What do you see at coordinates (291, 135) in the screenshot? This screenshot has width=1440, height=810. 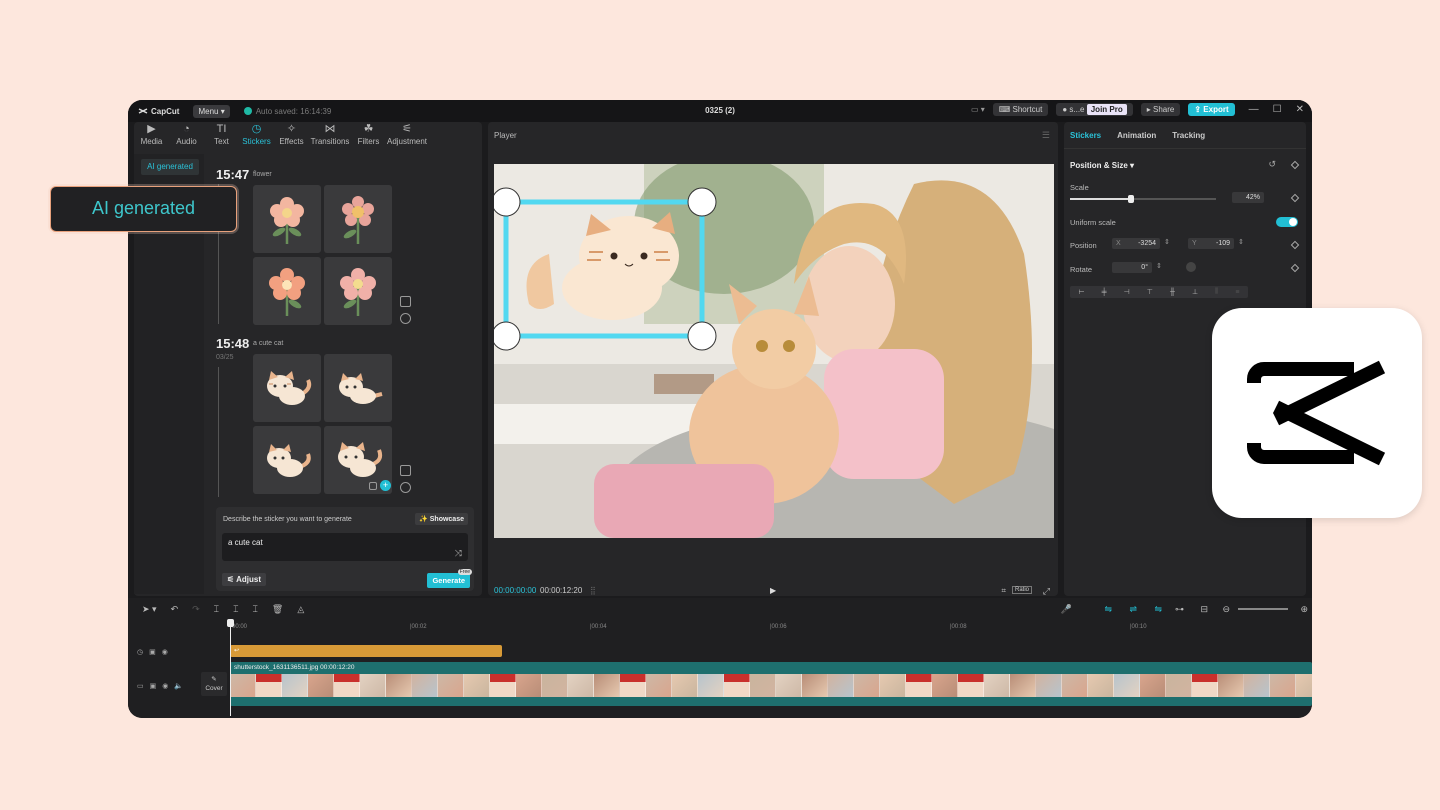 I see `tab-effects: ✧ Effects` at bounding box center [291, 135].